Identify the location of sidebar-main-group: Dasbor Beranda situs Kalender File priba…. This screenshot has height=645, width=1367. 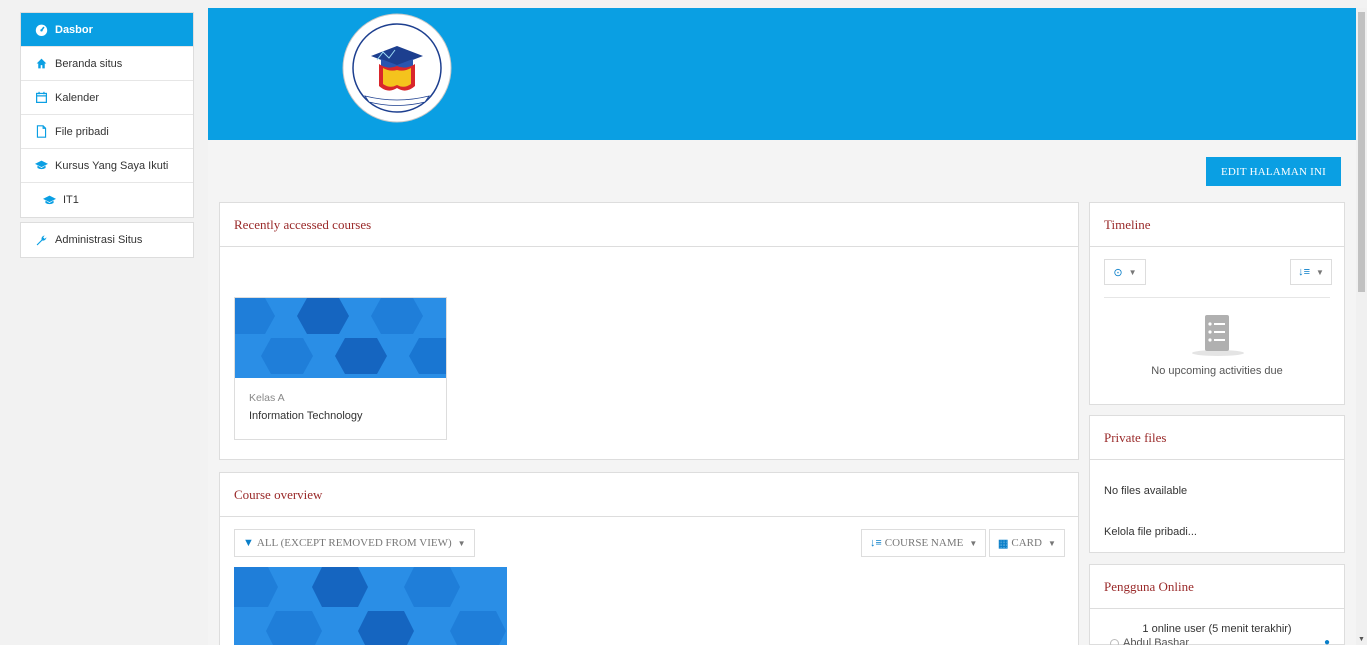
(107, 115).